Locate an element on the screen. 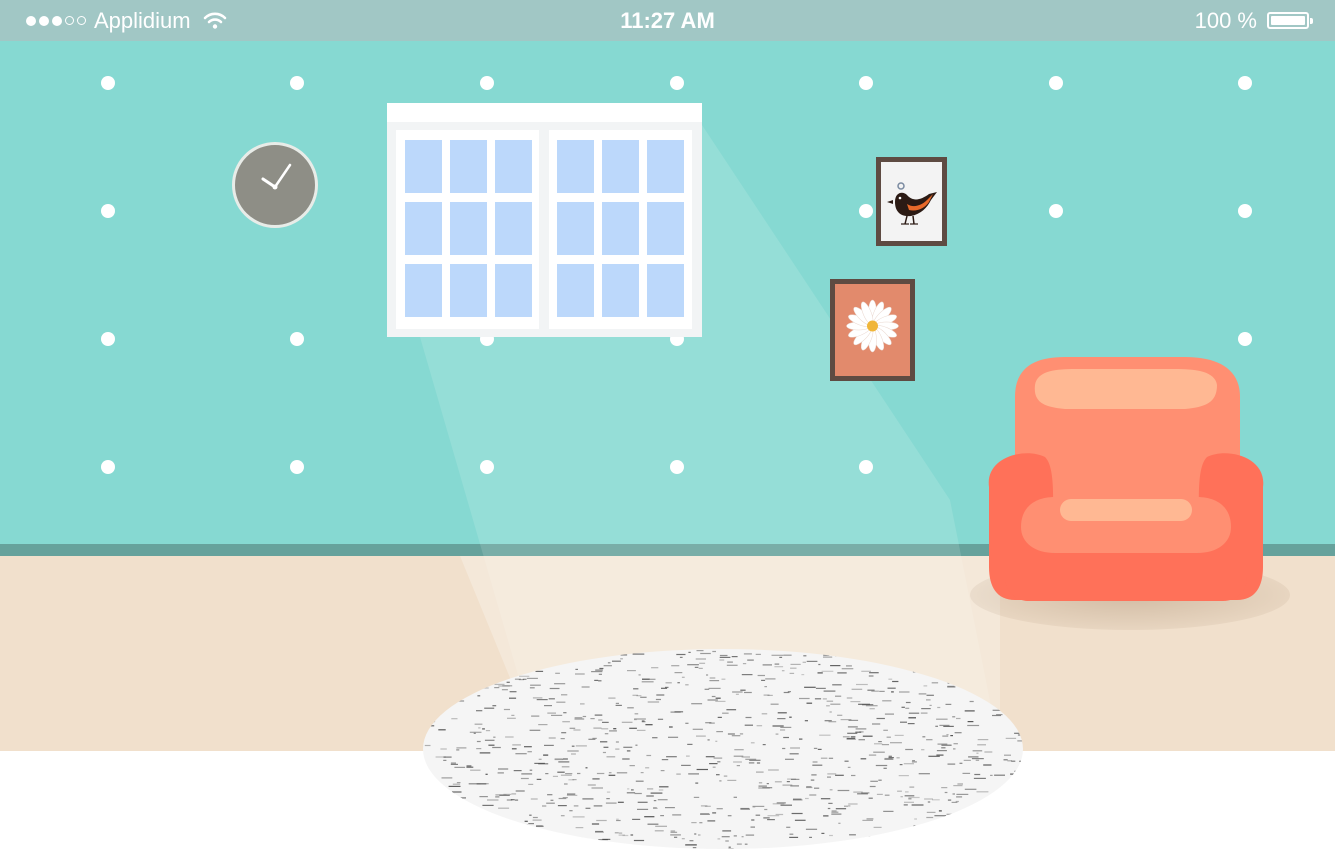 This screenshot has width=1335, height=849. status-right: 100 % is located at coordinates (1252, 20).